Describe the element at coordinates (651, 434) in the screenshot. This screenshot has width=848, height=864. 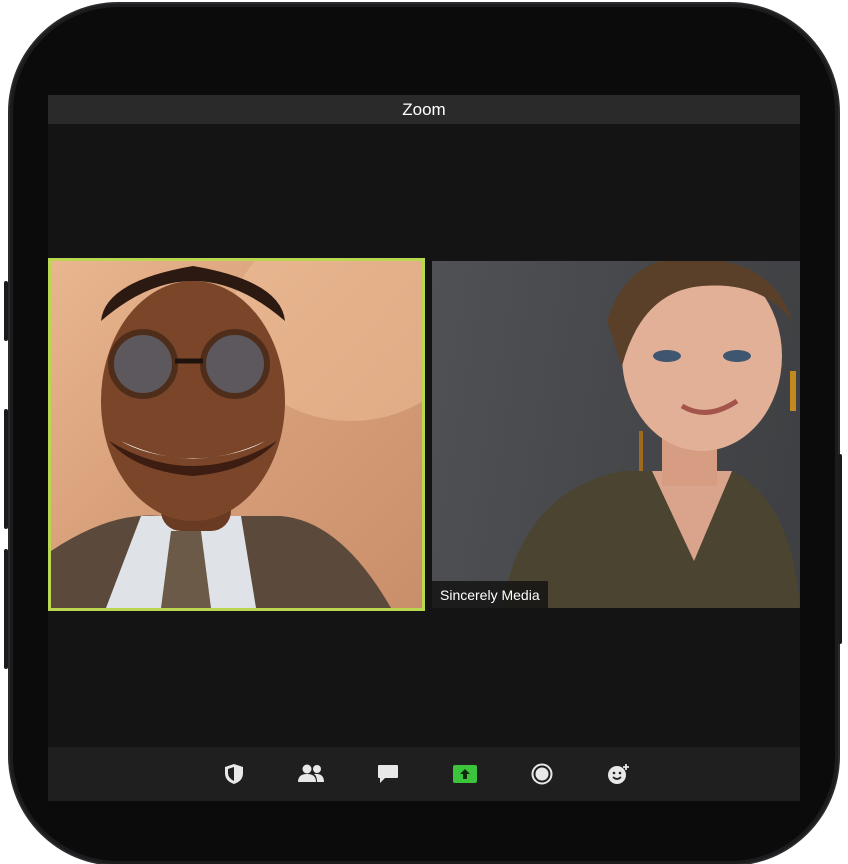
I see `participant-video-right` at that location.